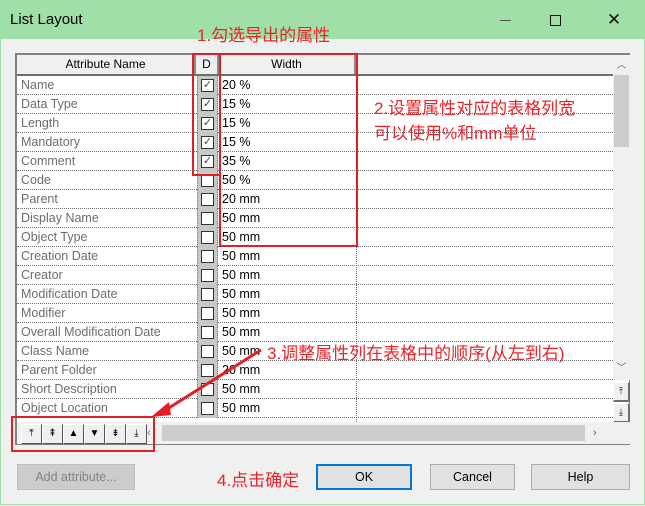 This screenshot has height=506, width=645. What do you see at coordinates (315, 275) in the screenshot?
I see `table-row: Creator 50 mm` at bounding box center [315, 275].